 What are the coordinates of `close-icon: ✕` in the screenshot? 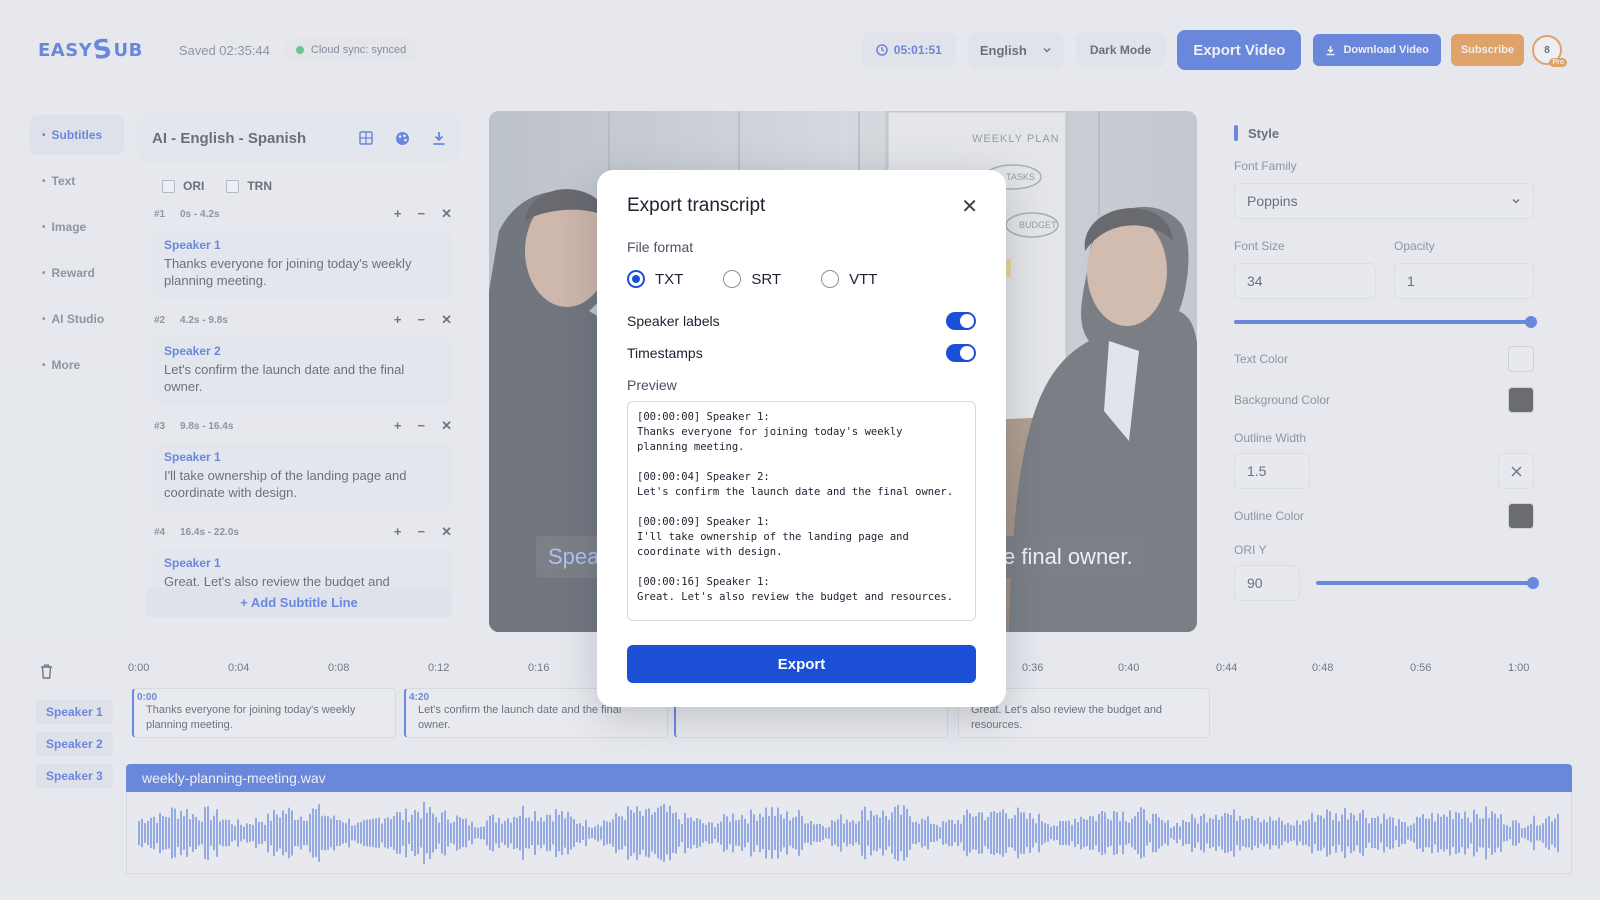 It's located at (969, 207).